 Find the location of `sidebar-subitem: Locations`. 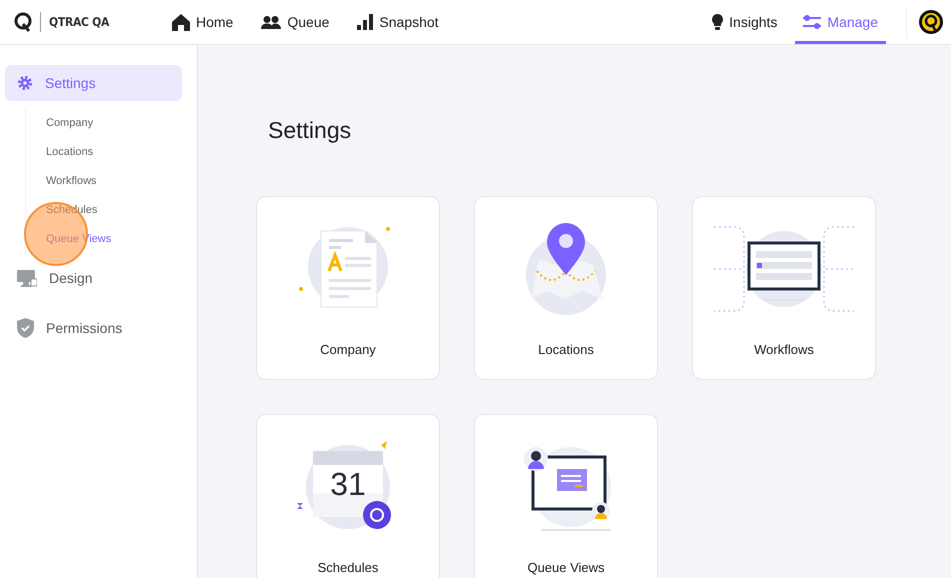

sidebar-subitem: Locations is located at coordinates (114, 152).